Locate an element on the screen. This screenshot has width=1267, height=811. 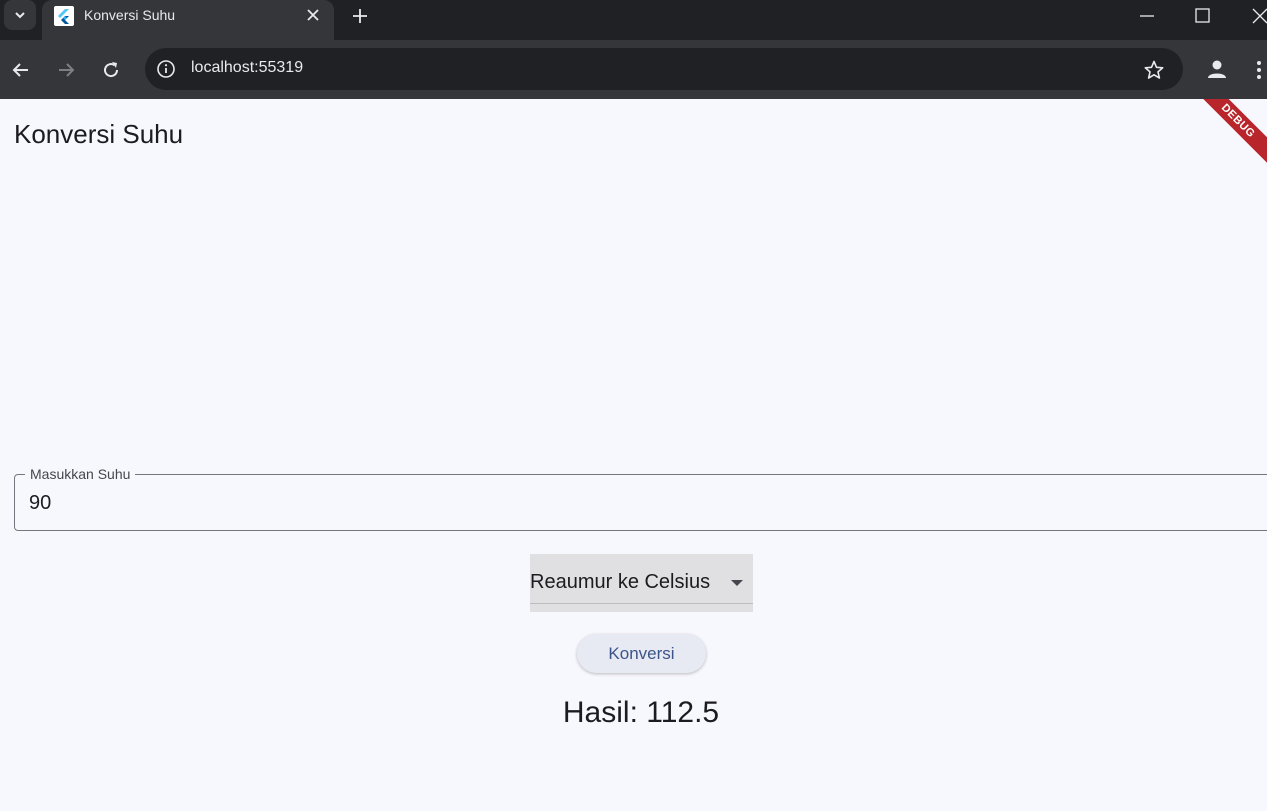
tab-title: Konversi Suhu is located at coordinates (130, 15).